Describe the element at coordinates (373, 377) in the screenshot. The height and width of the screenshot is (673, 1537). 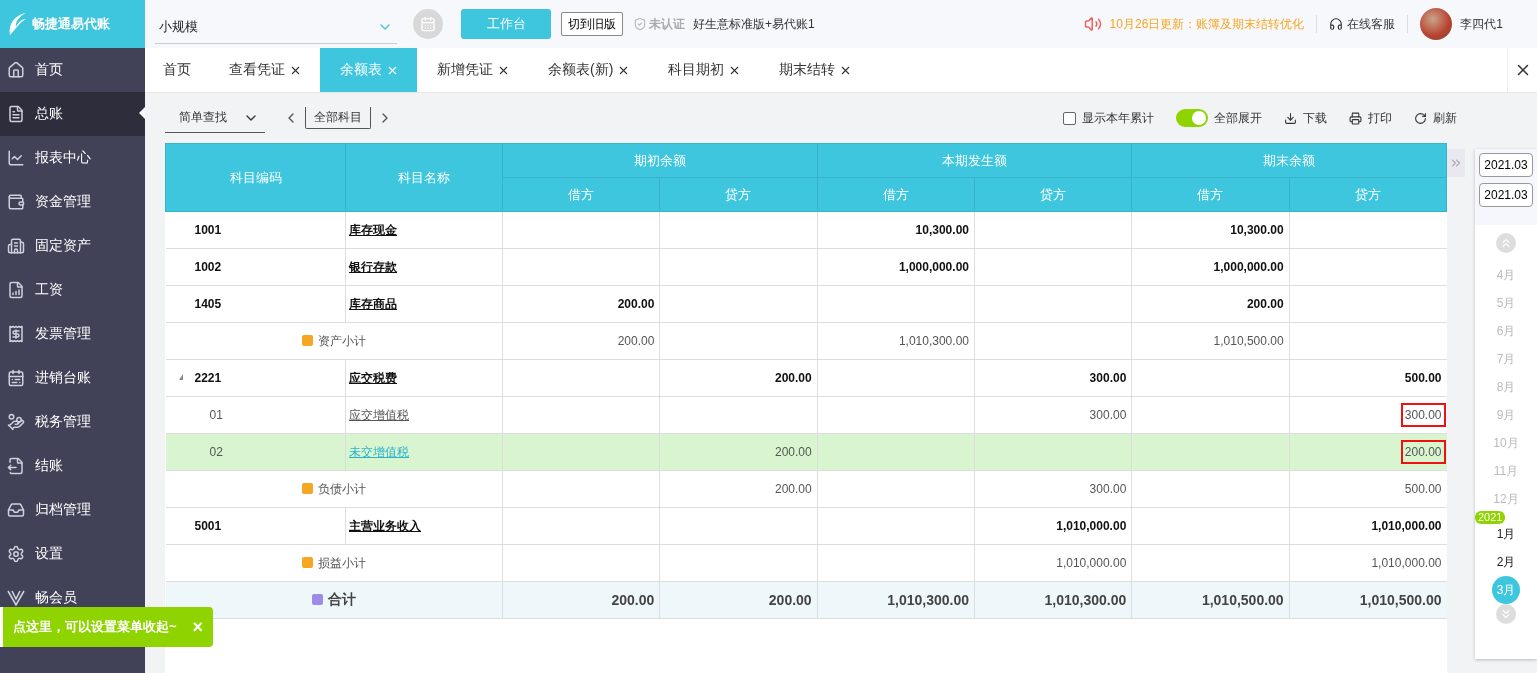
I see `account-link: 应交税费` at that location.